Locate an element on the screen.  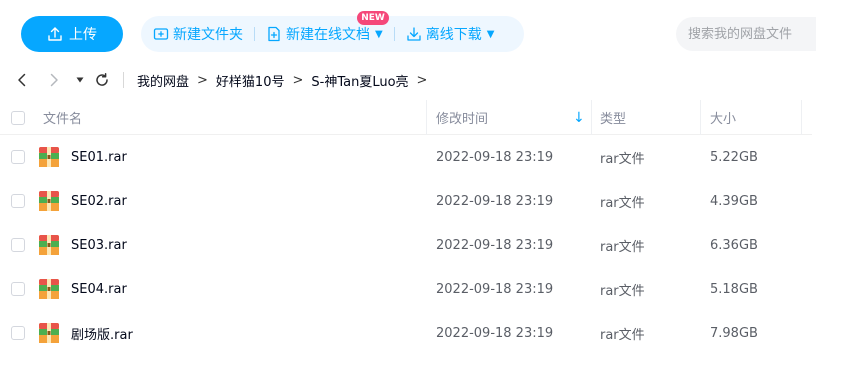
file-name: SE01.rar is located at coordinates (99, 157).